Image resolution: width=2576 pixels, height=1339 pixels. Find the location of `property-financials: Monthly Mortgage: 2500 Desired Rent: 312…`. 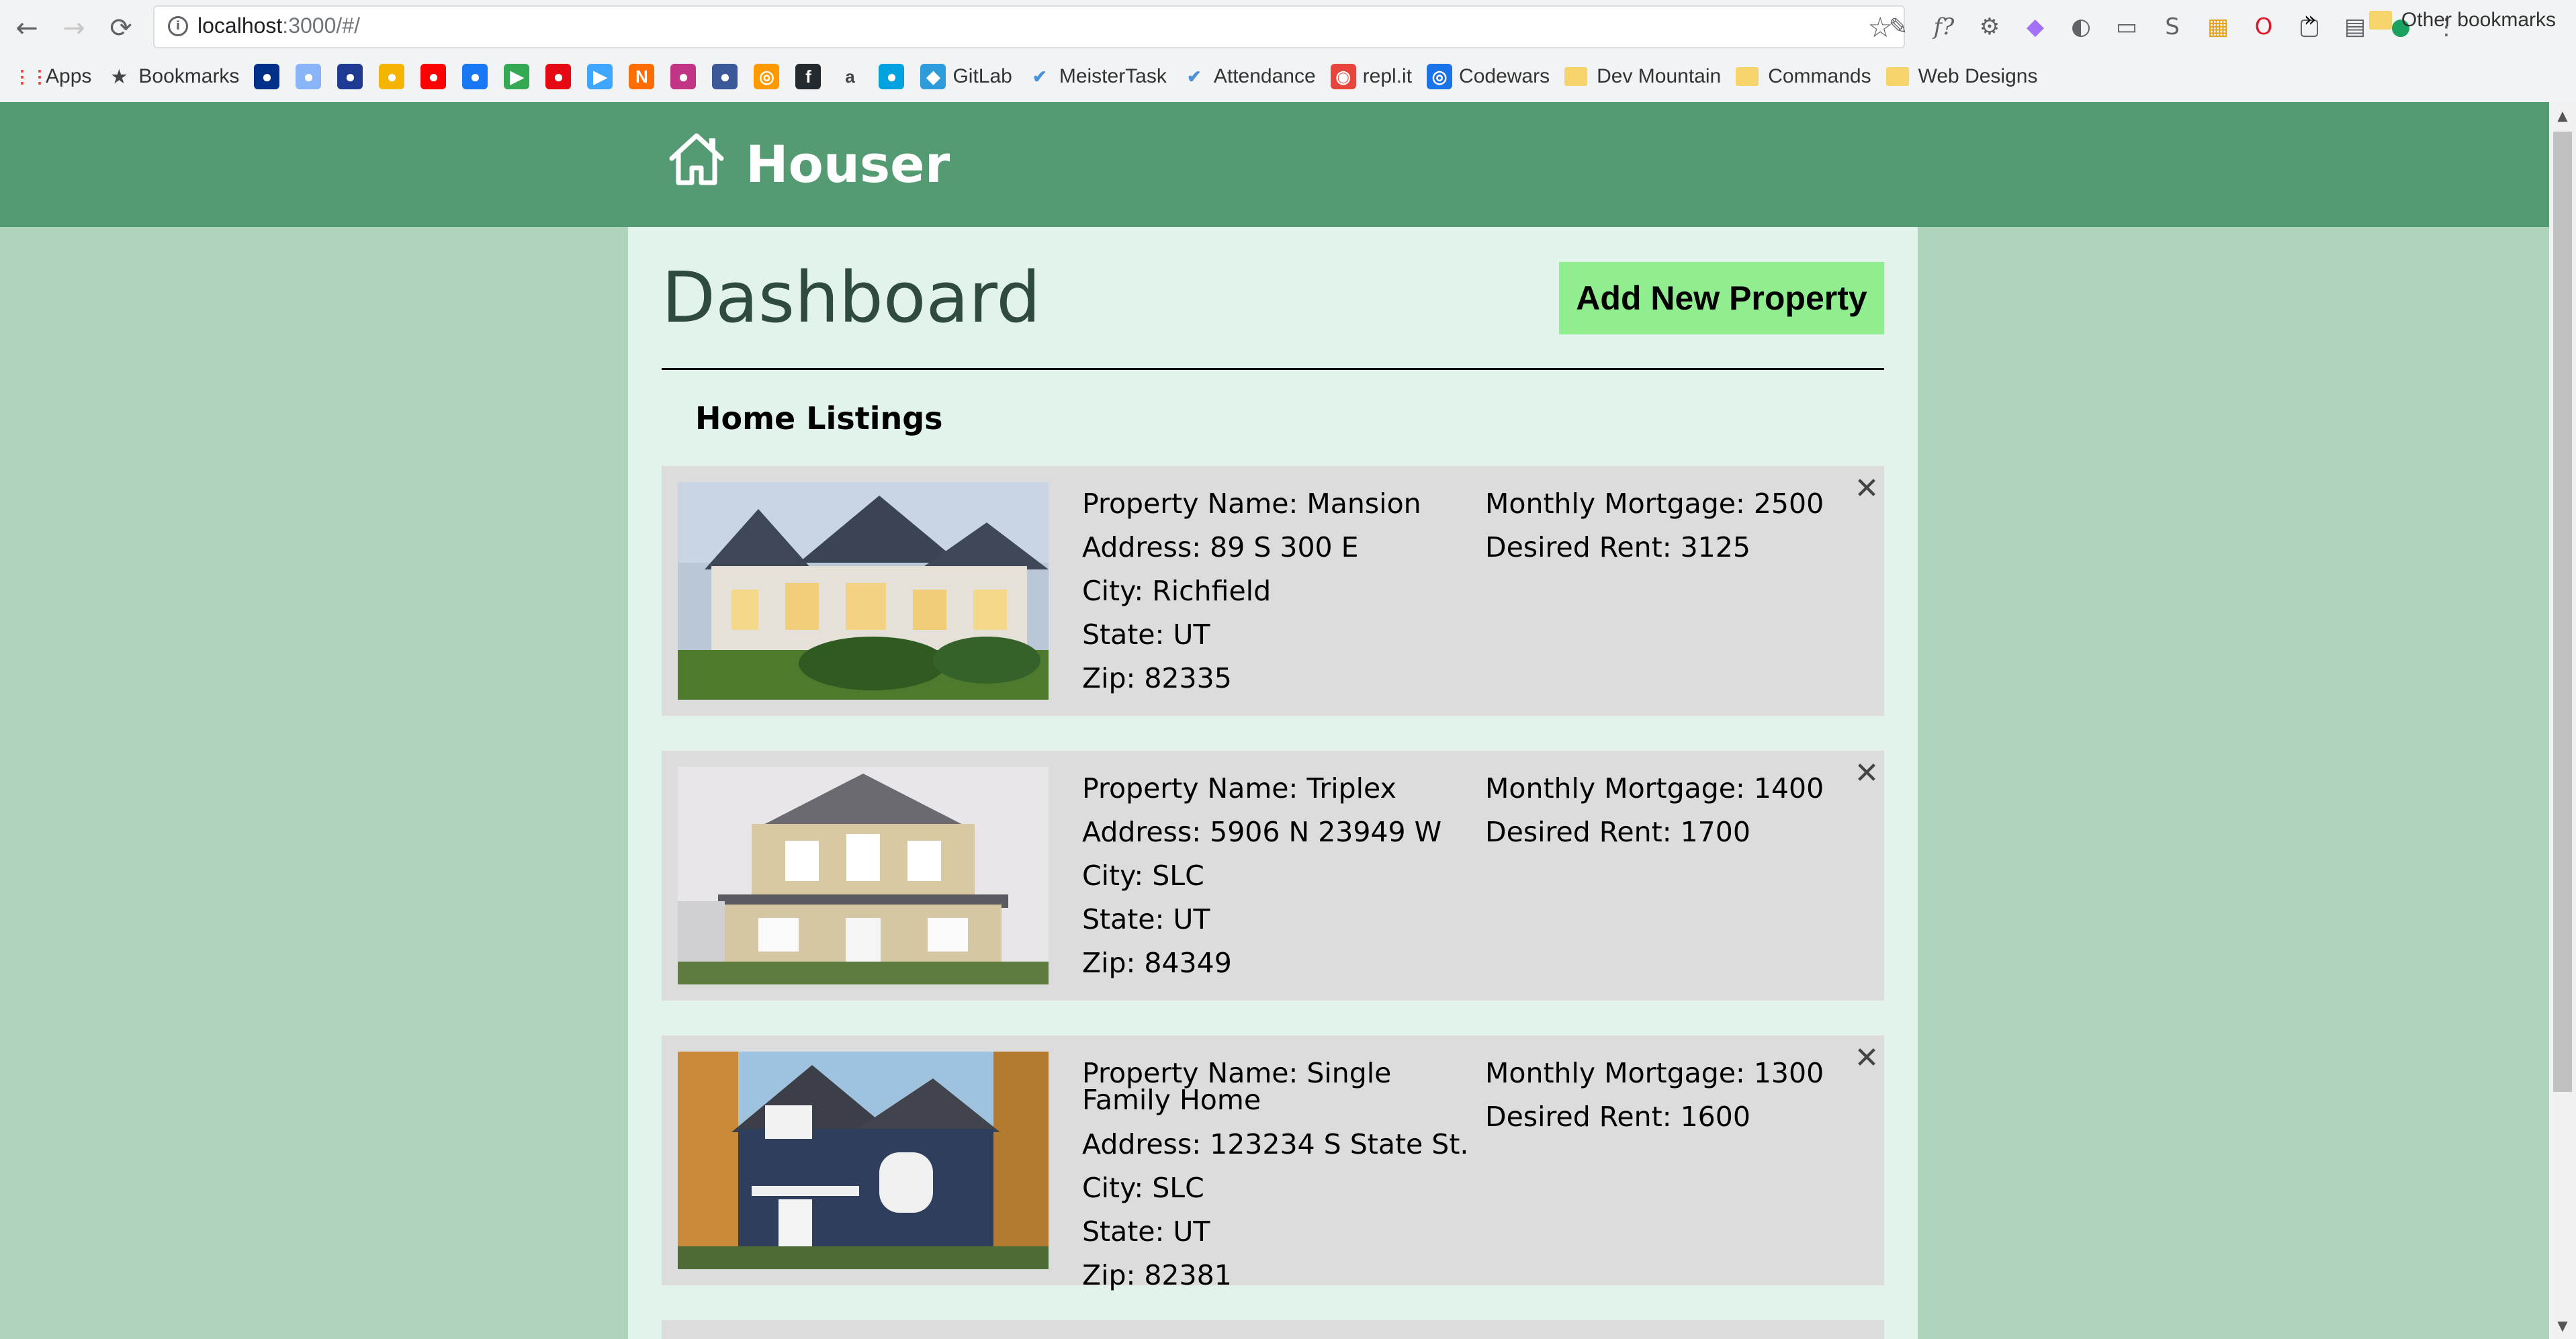

property-financials: Monthly Mortgage: 2500 Desired Rent: 312… is located at coordinates (1655, 526).